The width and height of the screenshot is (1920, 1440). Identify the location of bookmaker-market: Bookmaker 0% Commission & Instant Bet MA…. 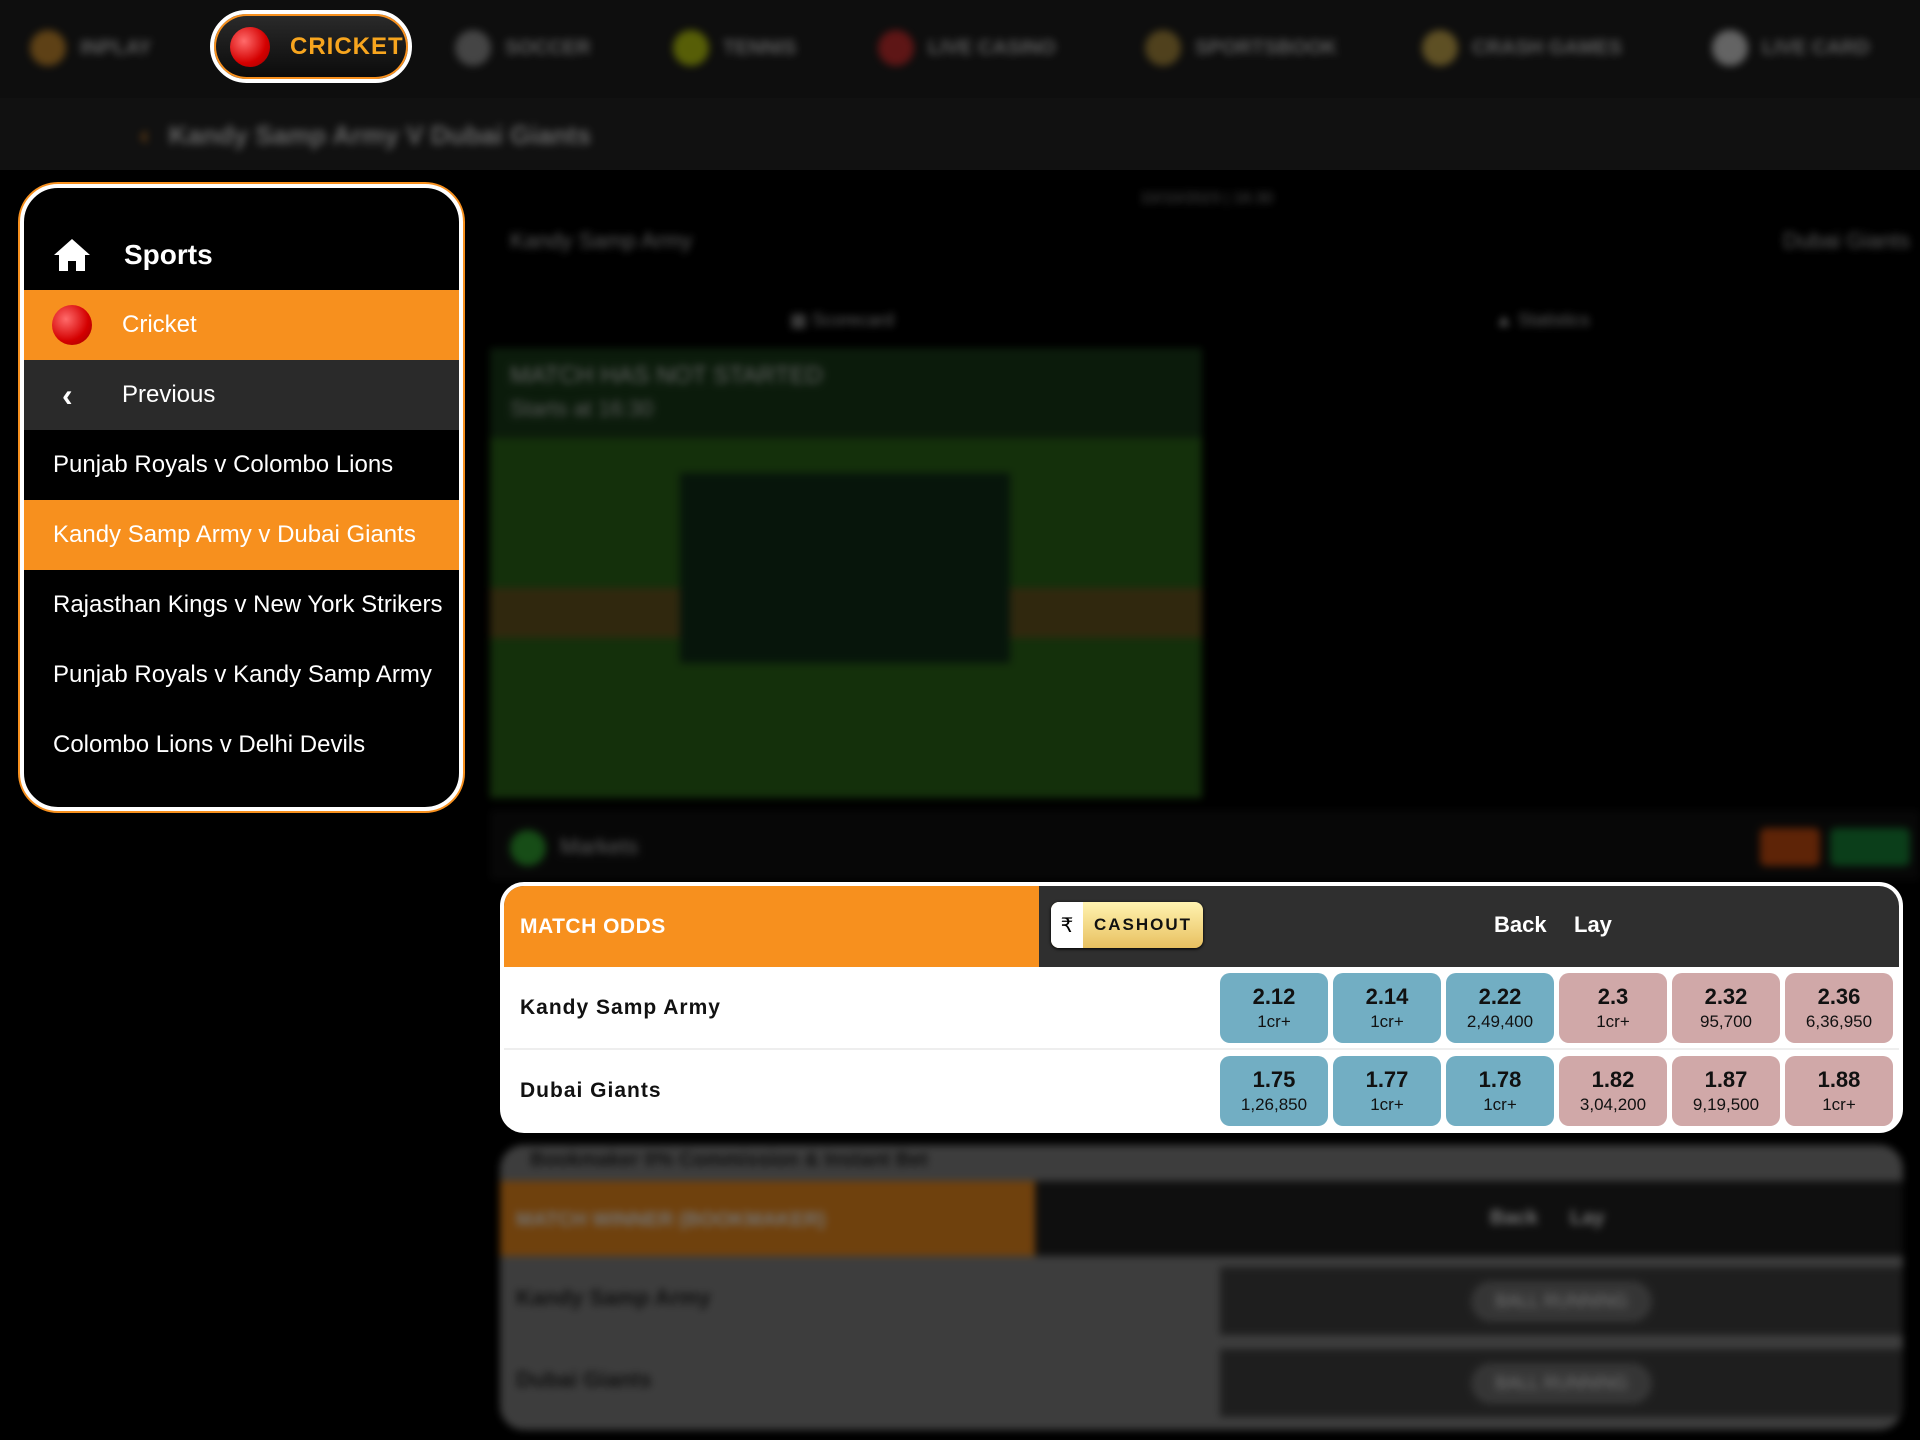
(1201, 1287).